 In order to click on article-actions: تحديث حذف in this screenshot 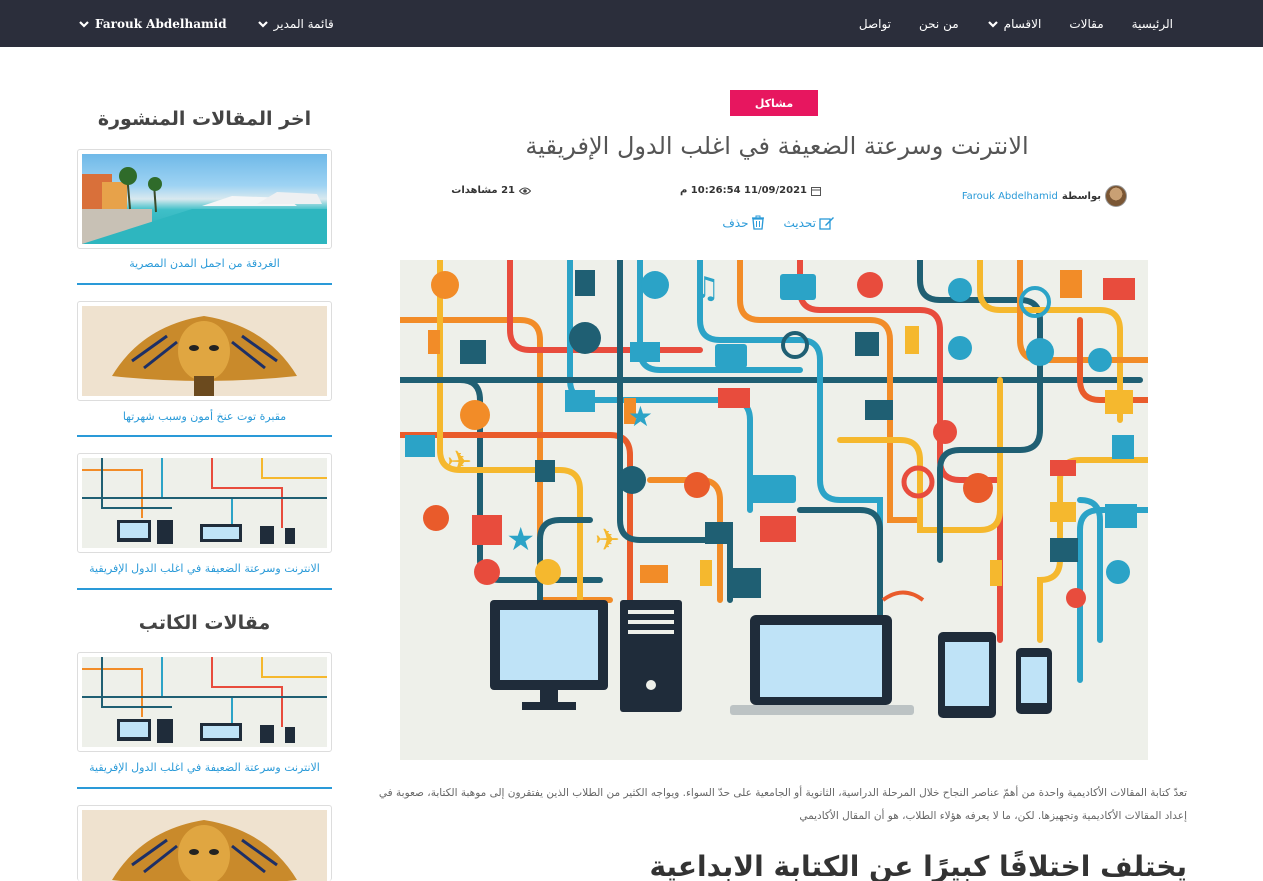, I will do `click(778, 222)`.